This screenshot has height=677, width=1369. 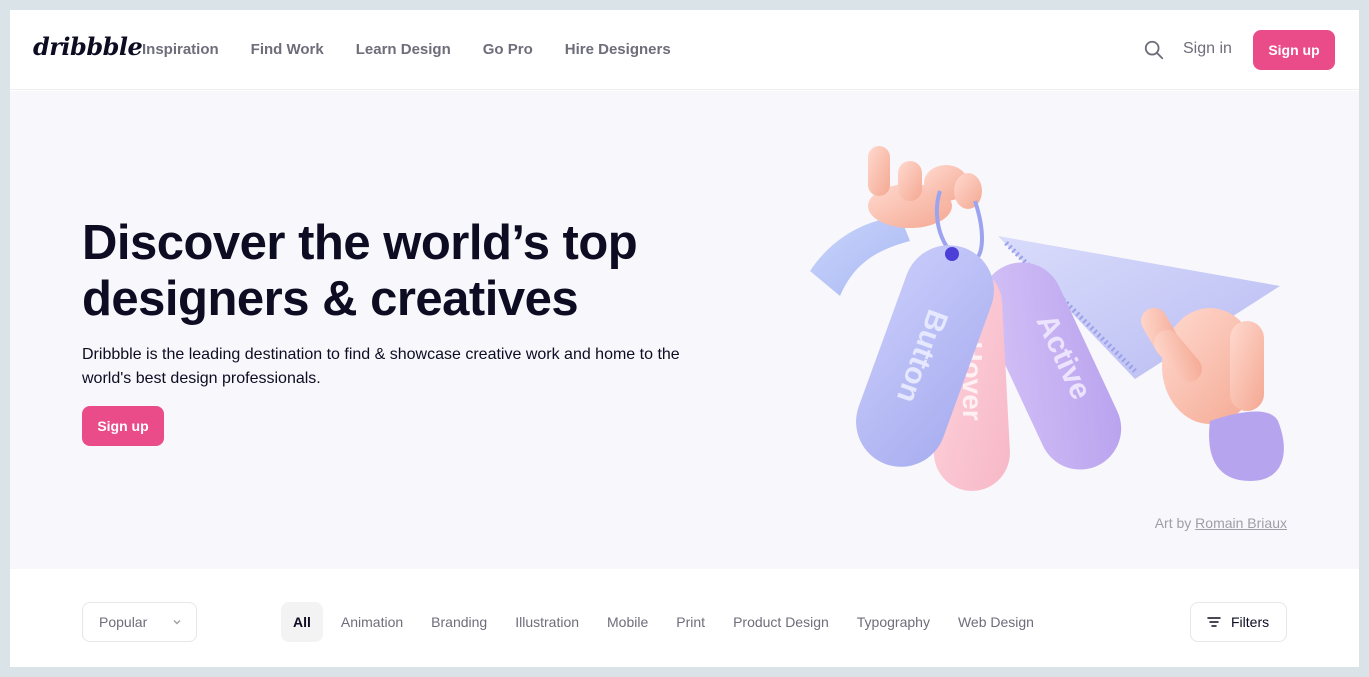 I want to click on nav-inspiration: Inspiration, so click(x=180, y=49).